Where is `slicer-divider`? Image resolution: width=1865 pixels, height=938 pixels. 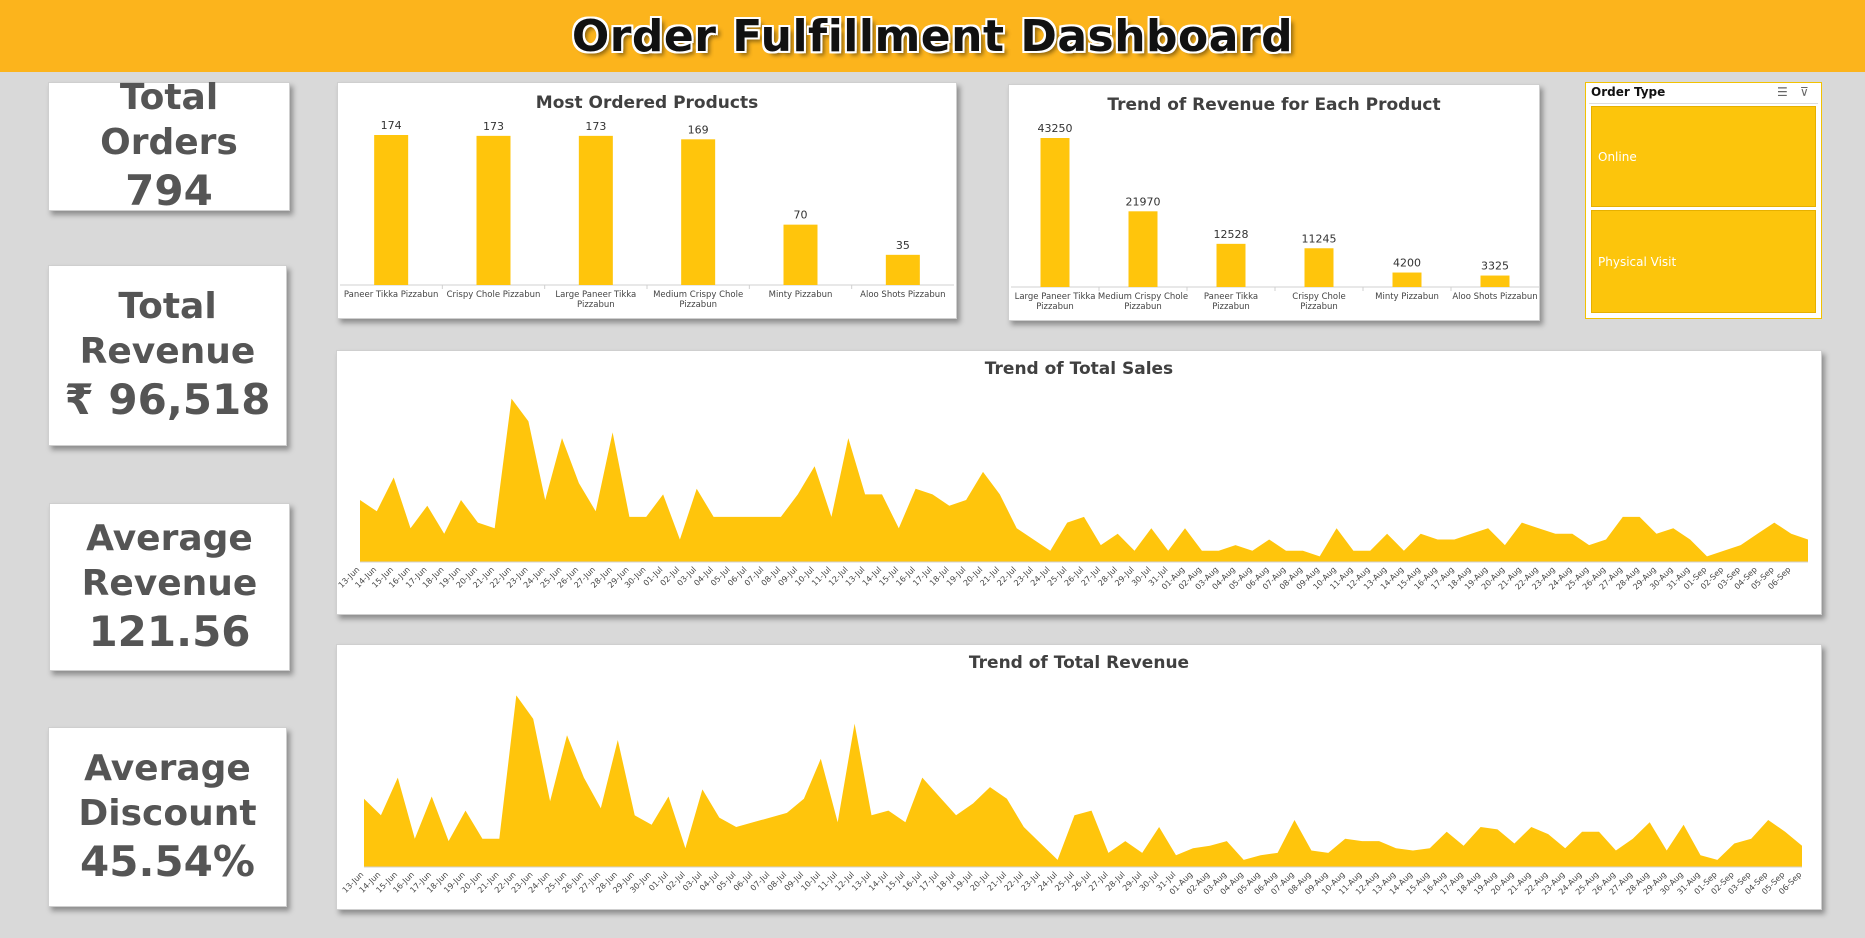
slicer-divider is located at coordinates (1703, 103).